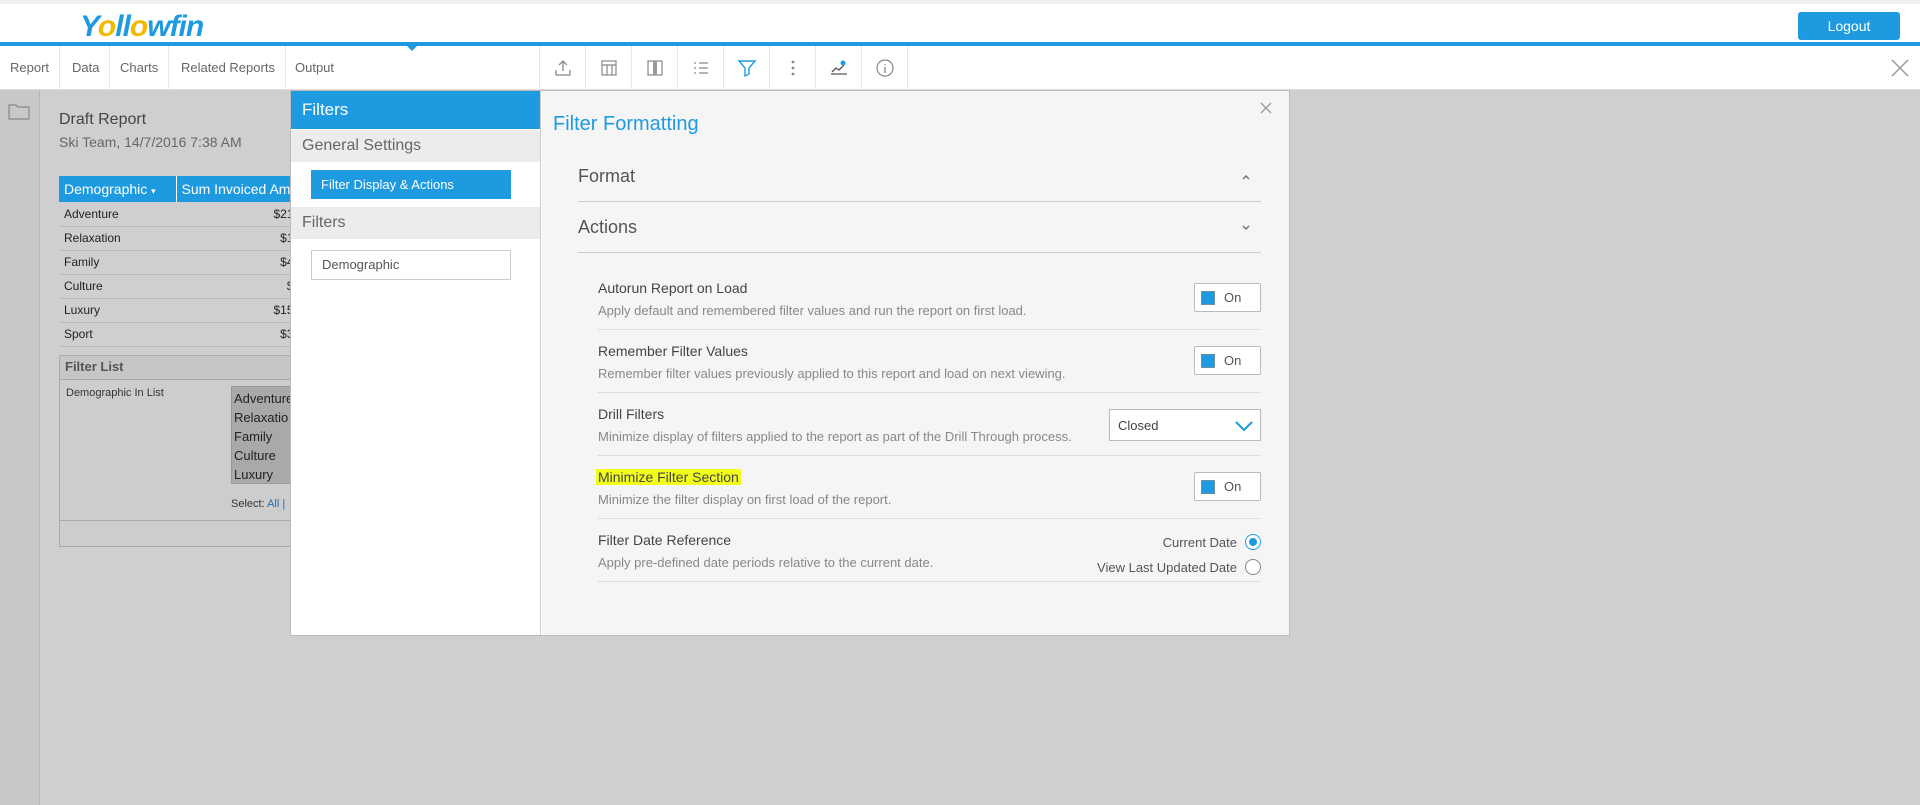 Image resolution: width=1920 pixels, height=805 pixels. Describe the element at coordinates (1227, 486) in the screenshot. I see `minimize-filter-toggle: On` at that location.